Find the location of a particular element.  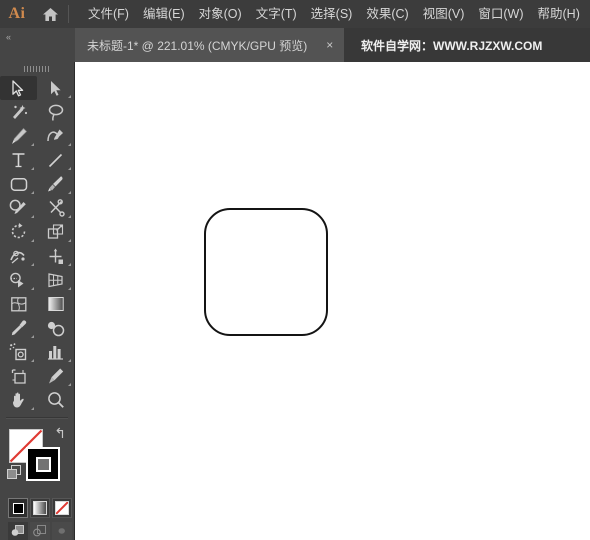

stroke-swatch is located at coordinates (43, 464).